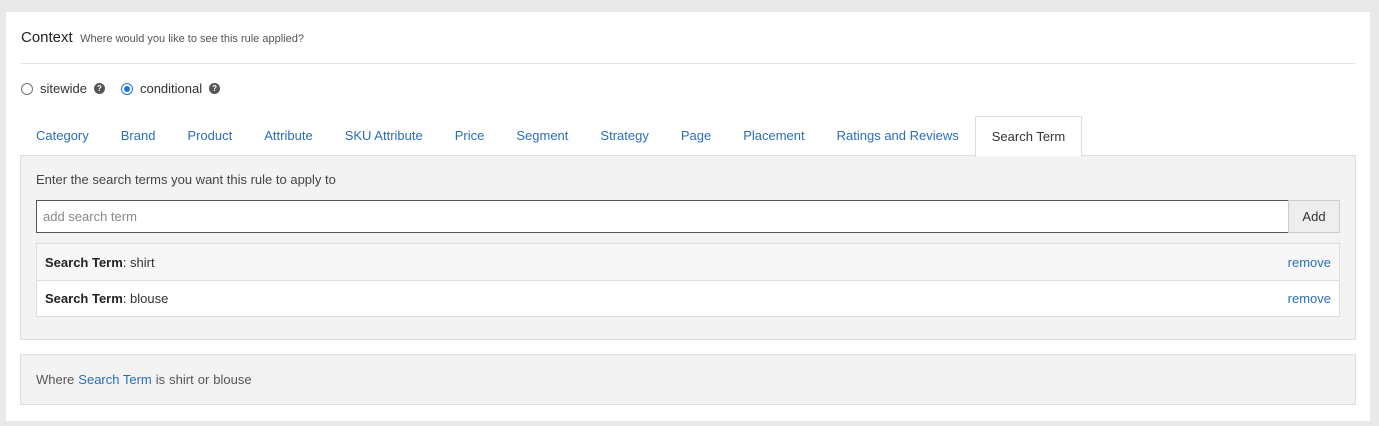 The image size is (1379, 426). Describe the element at coordinates (470, 136) in the screenshot. I see `tab-price: Price` at that location.